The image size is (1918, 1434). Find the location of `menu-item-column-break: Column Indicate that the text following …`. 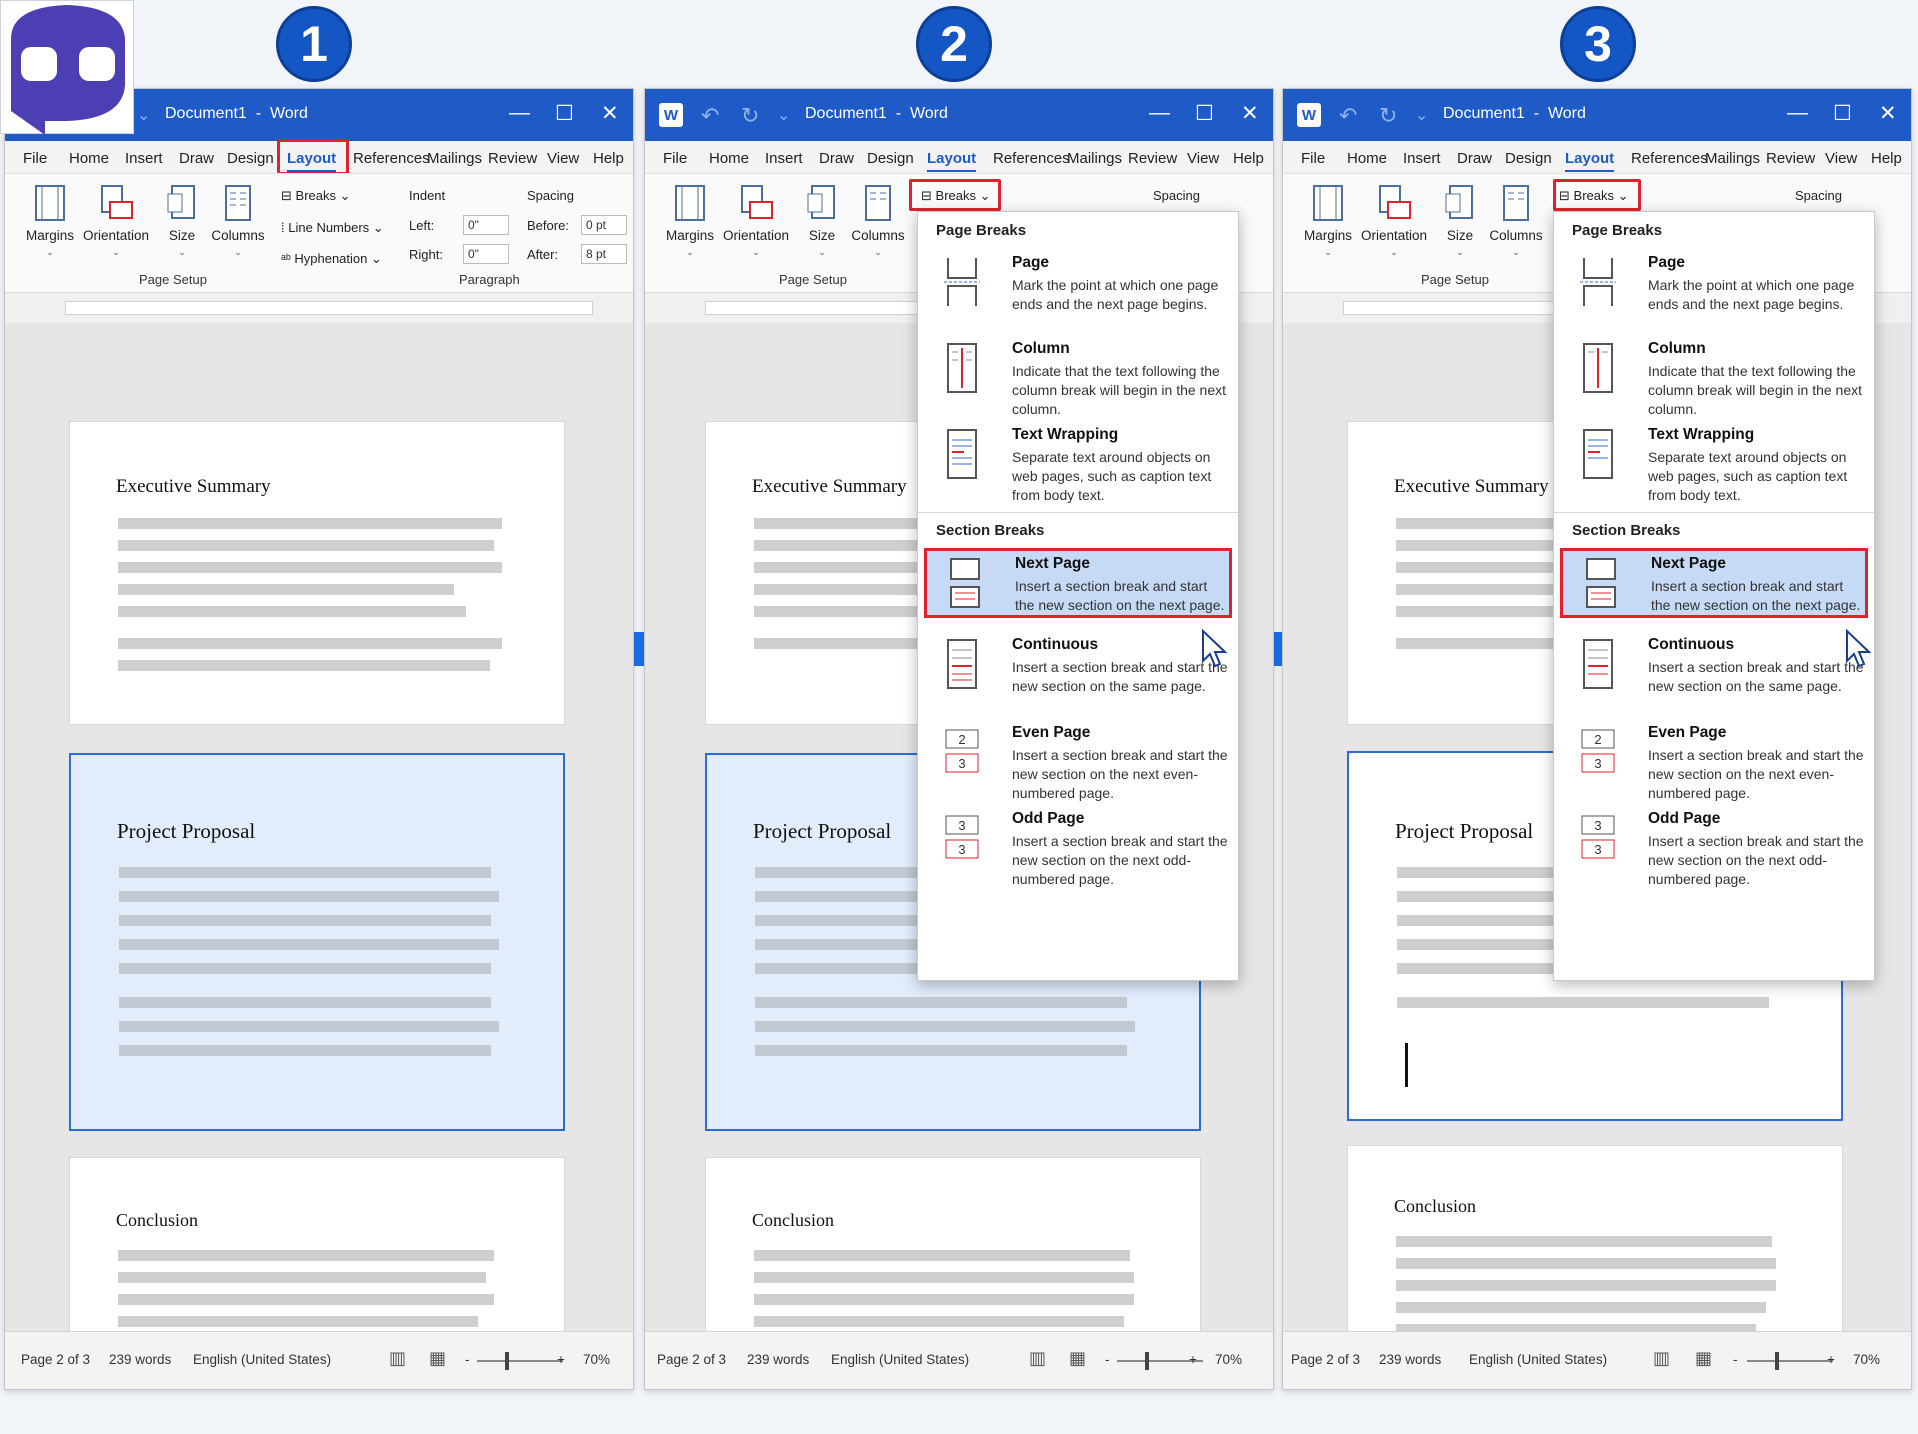

menu-item-column-break: Column Indicate that the text following … is located at coordinates (1714, 380).